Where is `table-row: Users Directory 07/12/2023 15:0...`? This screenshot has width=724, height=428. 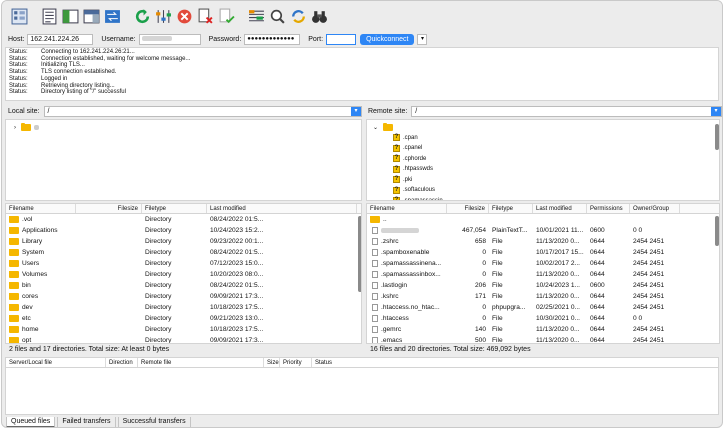
table-row: Users Directory 07/12/2023 15:0... is located at coordinates (183, 263).